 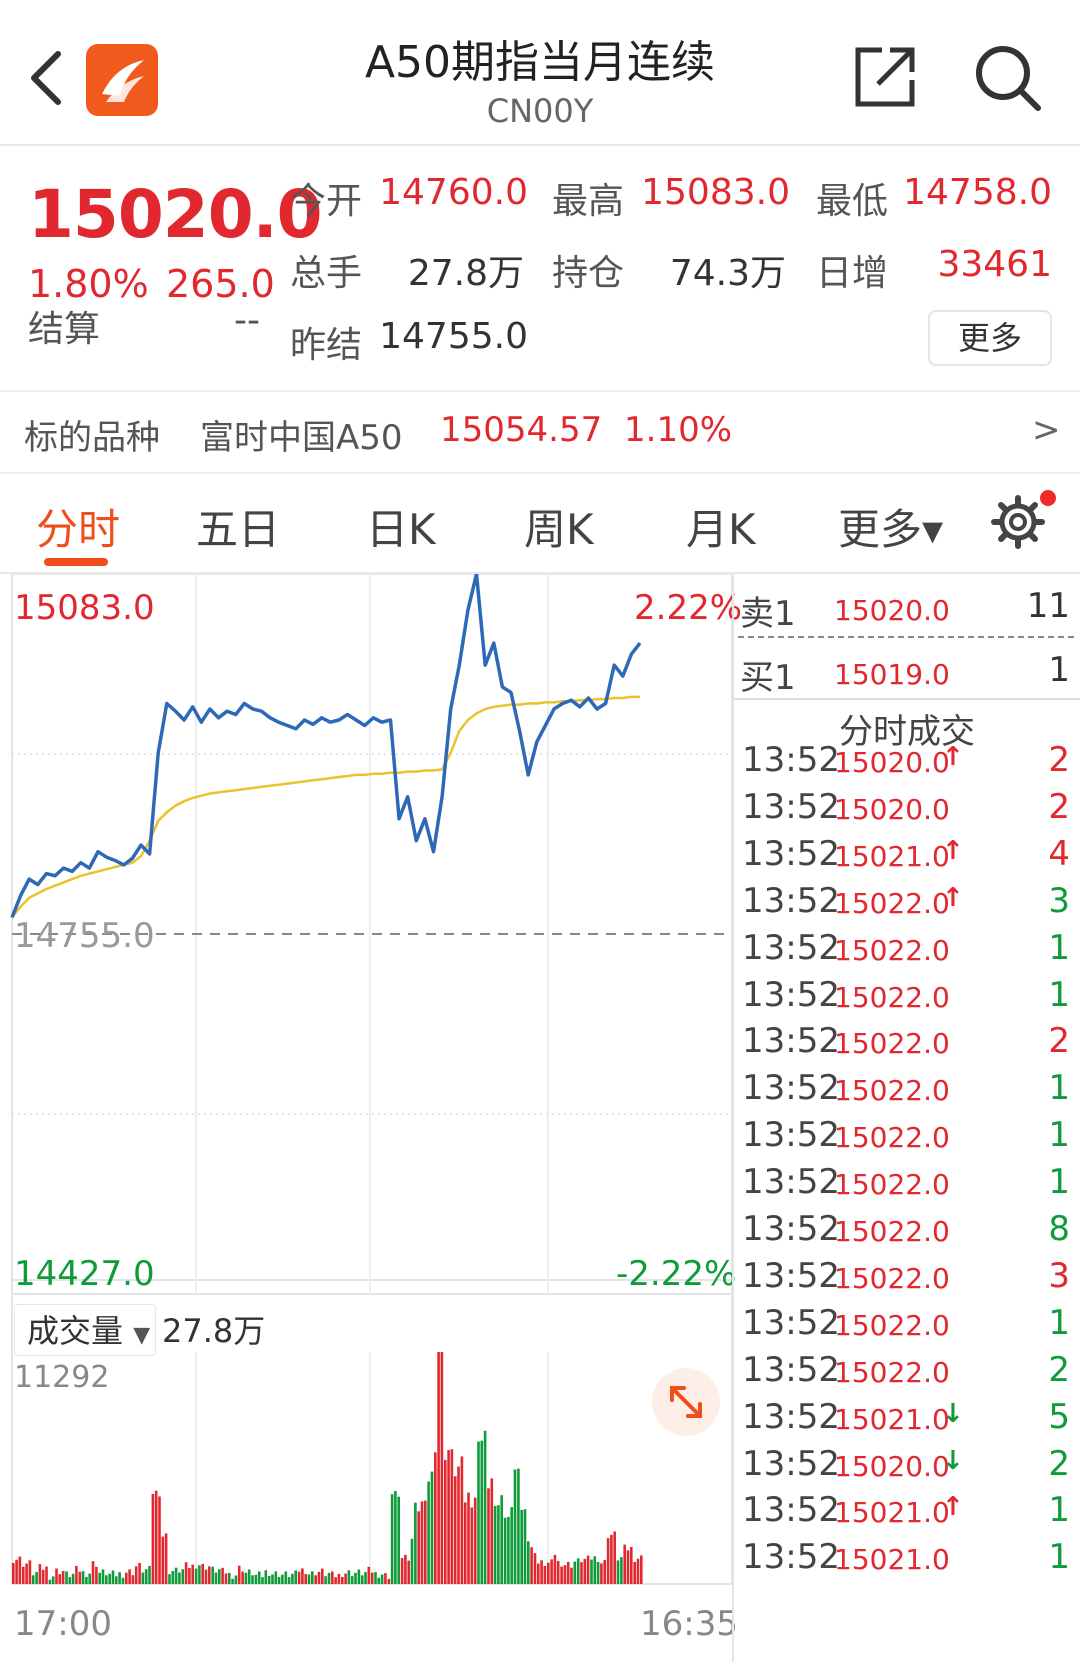 I want to click on volume-total: 27.8万, so click(x=214, y=1331).